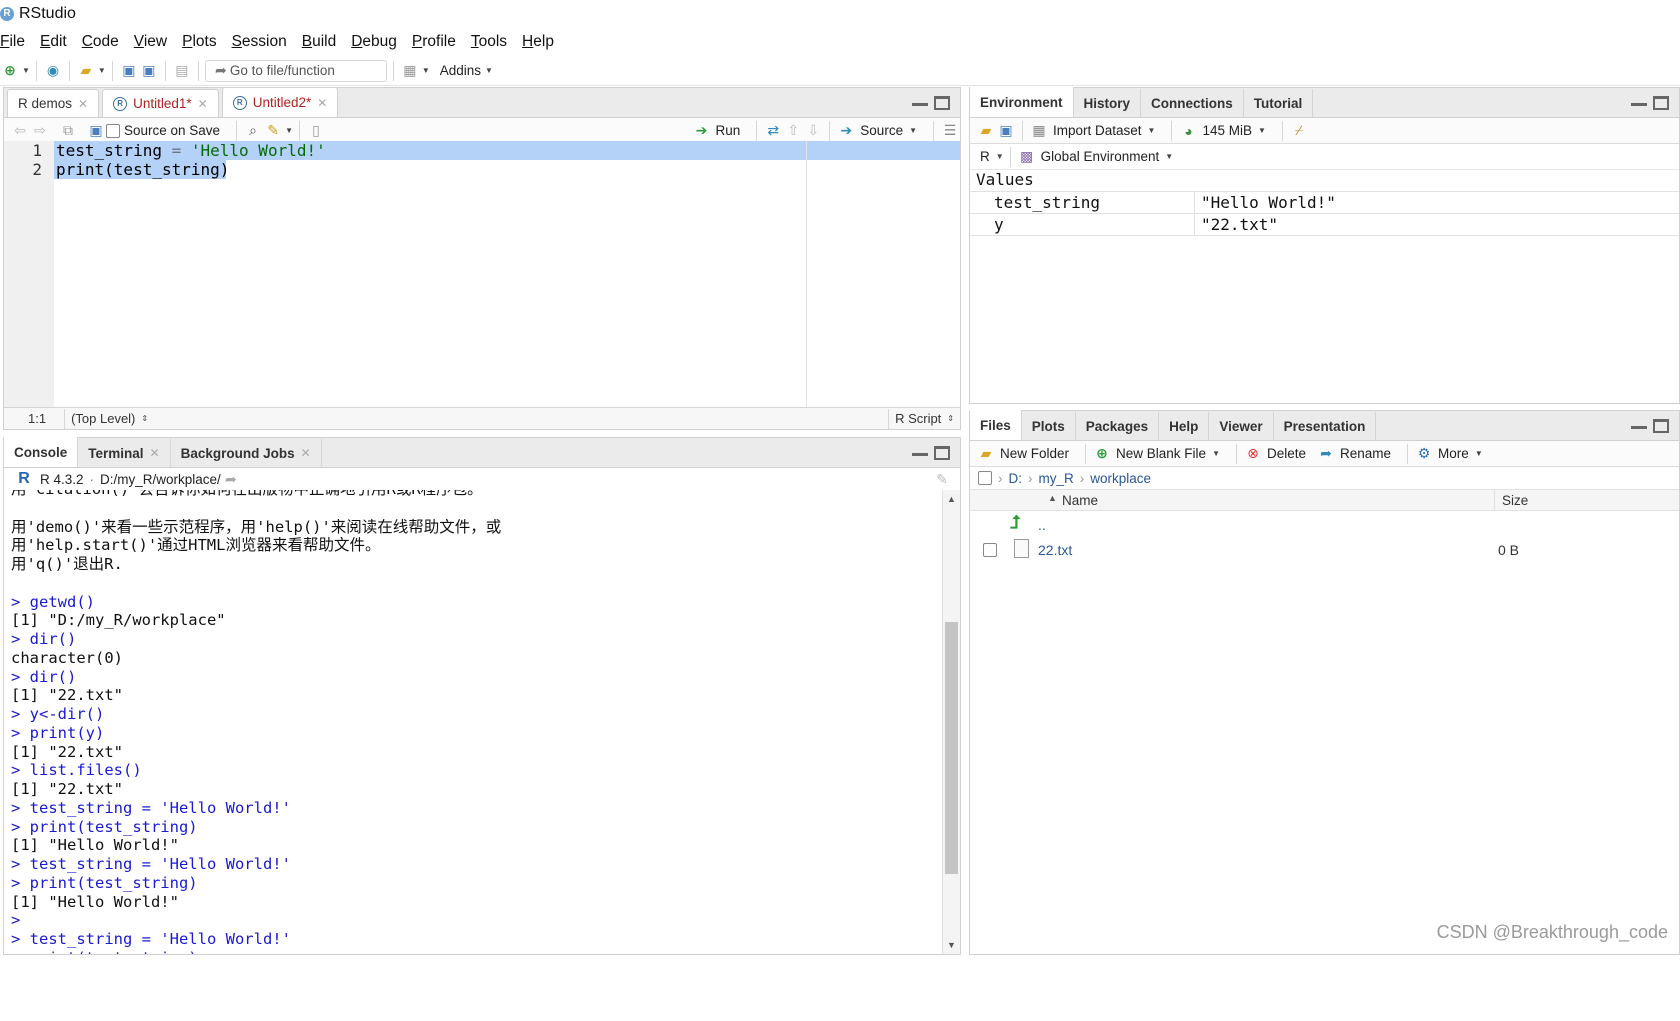  Describe the element at coordinates (40, 131) in the screenshot. I see `forward-arrow-icon: ⇨` at that location.